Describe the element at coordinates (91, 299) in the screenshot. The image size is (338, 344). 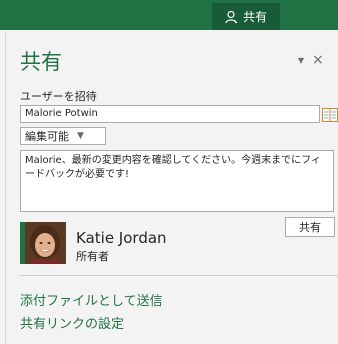
I see `send-as-attachment-link: 添付ファイルとして送信` at that location.